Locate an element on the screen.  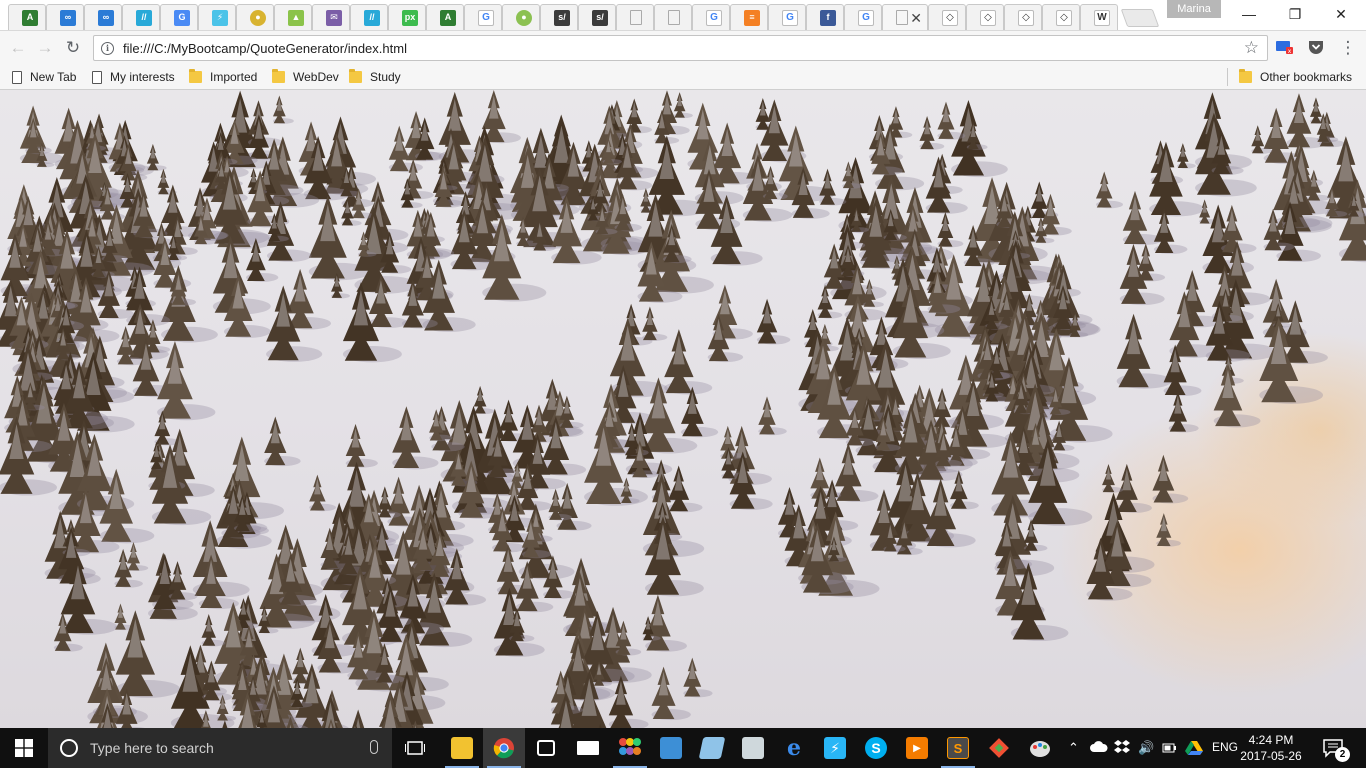
taskbar-chrome is located at coordinates (504, 748).